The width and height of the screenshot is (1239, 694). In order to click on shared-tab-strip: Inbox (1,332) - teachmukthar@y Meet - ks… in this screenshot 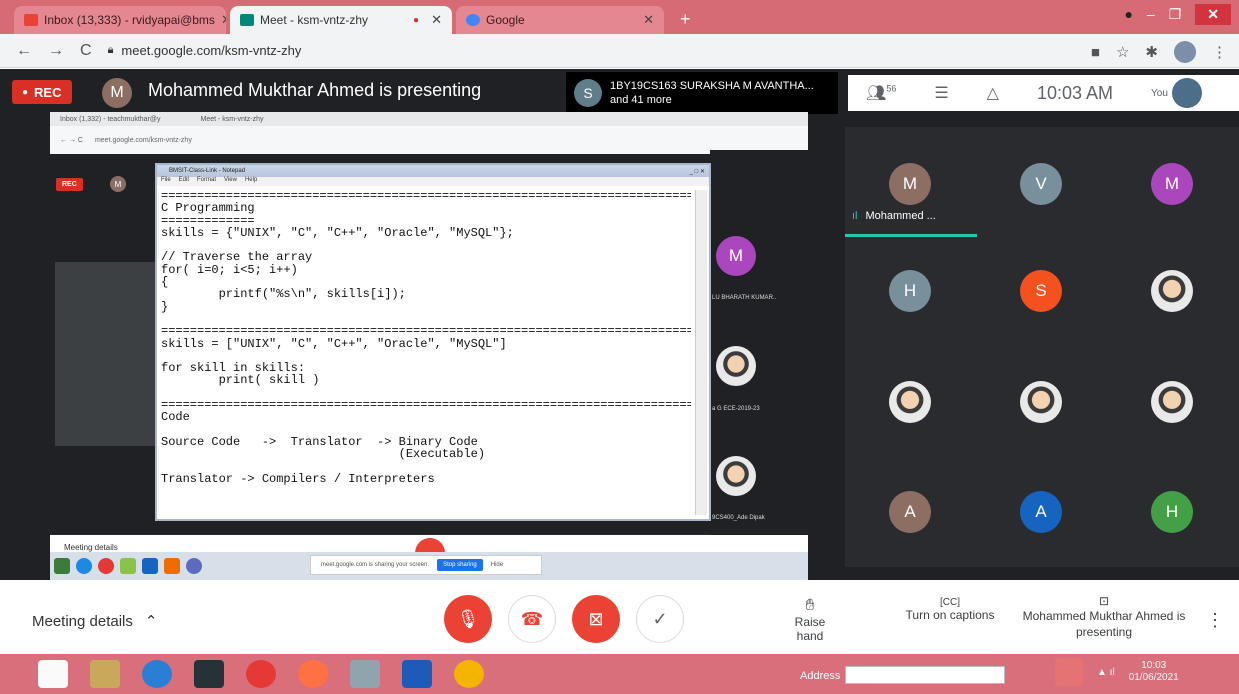, I will do `click(429, 119)`.